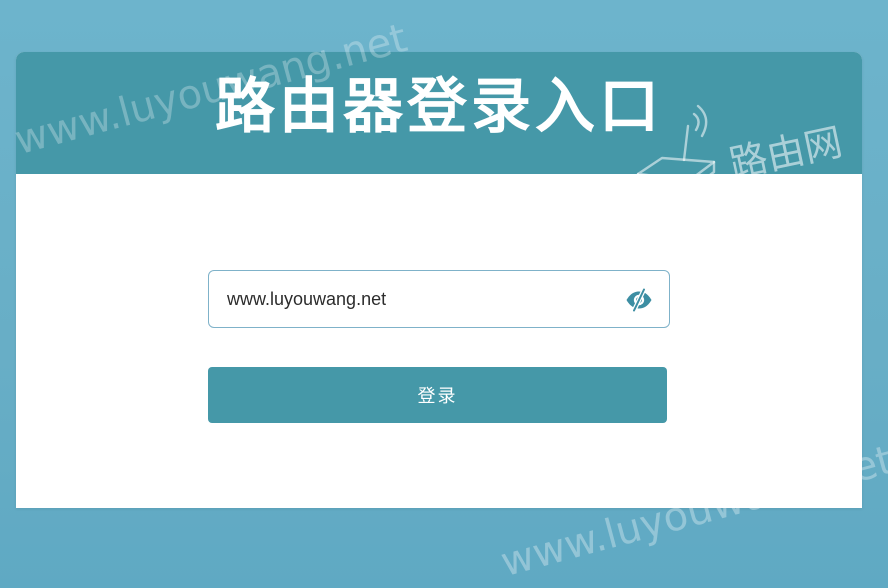  I want to click on login-button: 登录, so click(437, 395).